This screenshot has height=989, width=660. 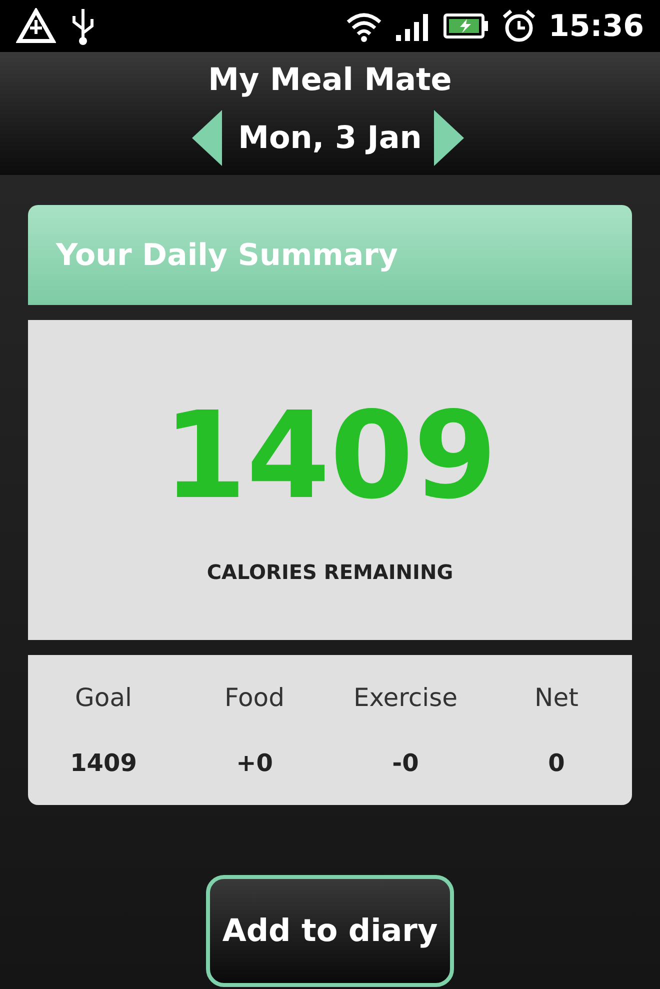 I want to click on stat-label: Food, so click(x=254, y=698).